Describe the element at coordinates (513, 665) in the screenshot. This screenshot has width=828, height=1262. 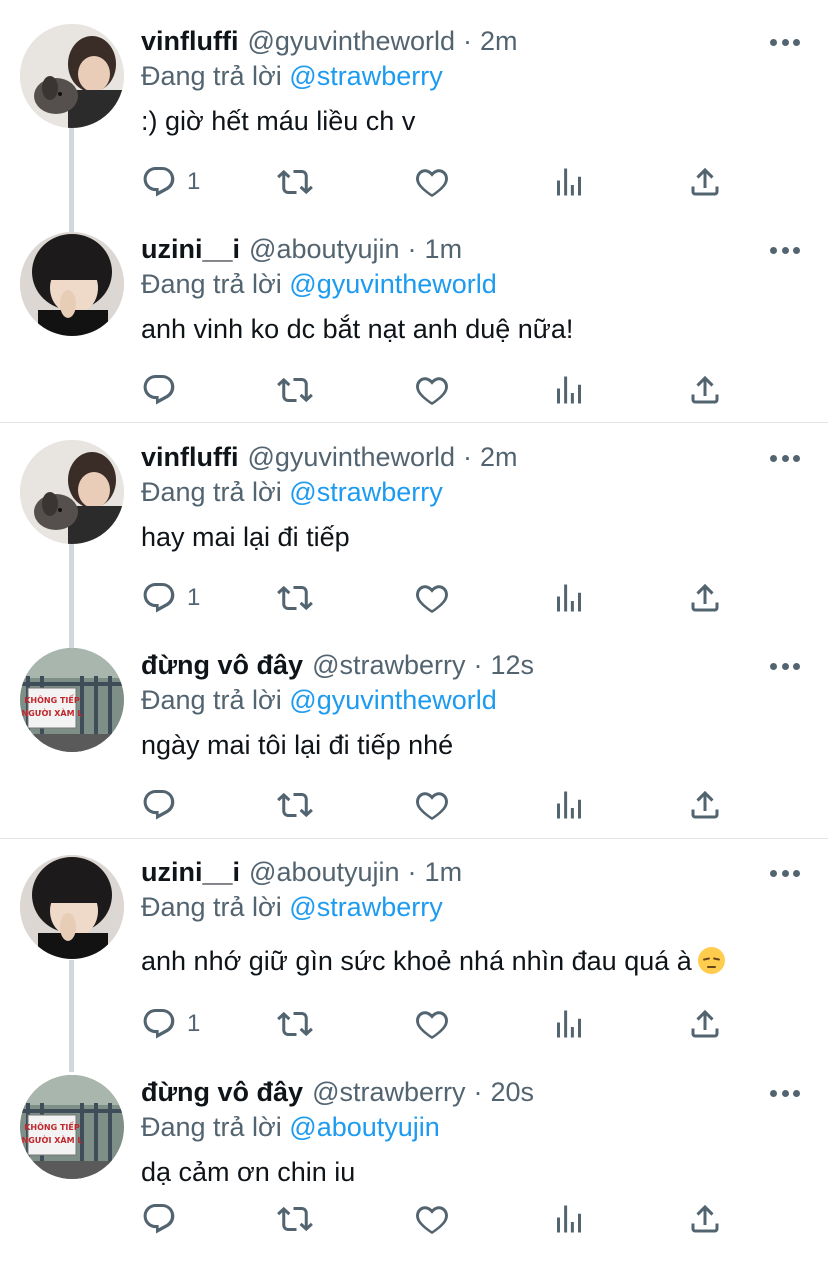
I see `timestamp: 12s` at that location.